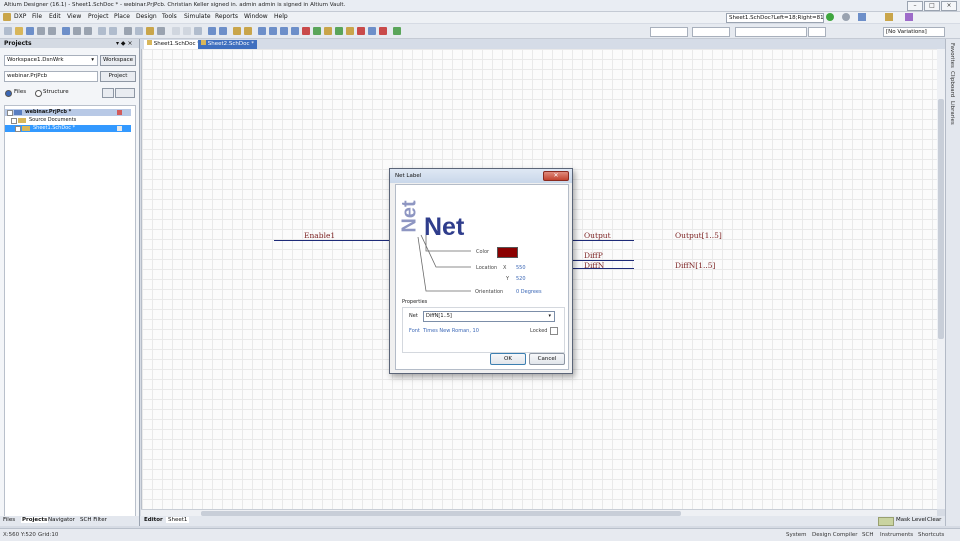 This screenshot has width=960, height=541. Describe the element at coordinates (397, 31) in the screenshot. I see `pen-icon` at that location.